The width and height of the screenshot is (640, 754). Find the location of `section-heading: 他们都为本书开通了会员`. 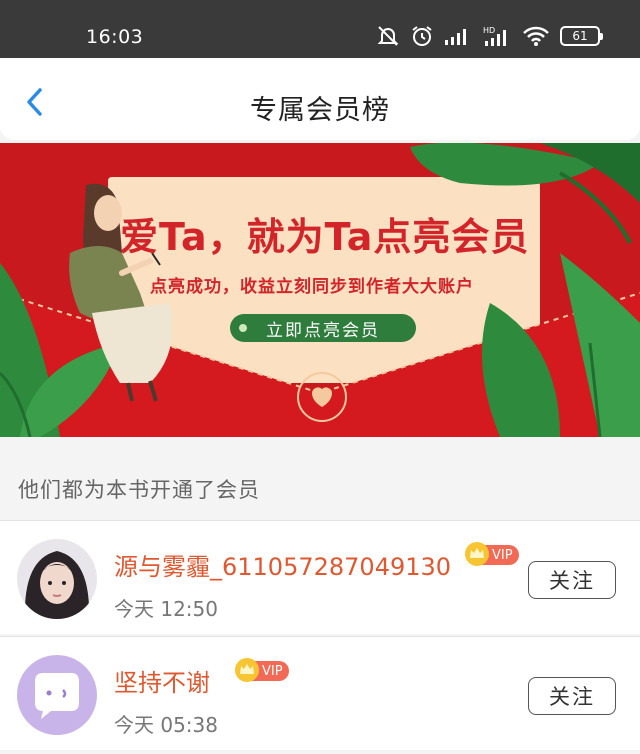

section-heading: 他们都为本书开通了会员 is located at coordinates (139, 490).